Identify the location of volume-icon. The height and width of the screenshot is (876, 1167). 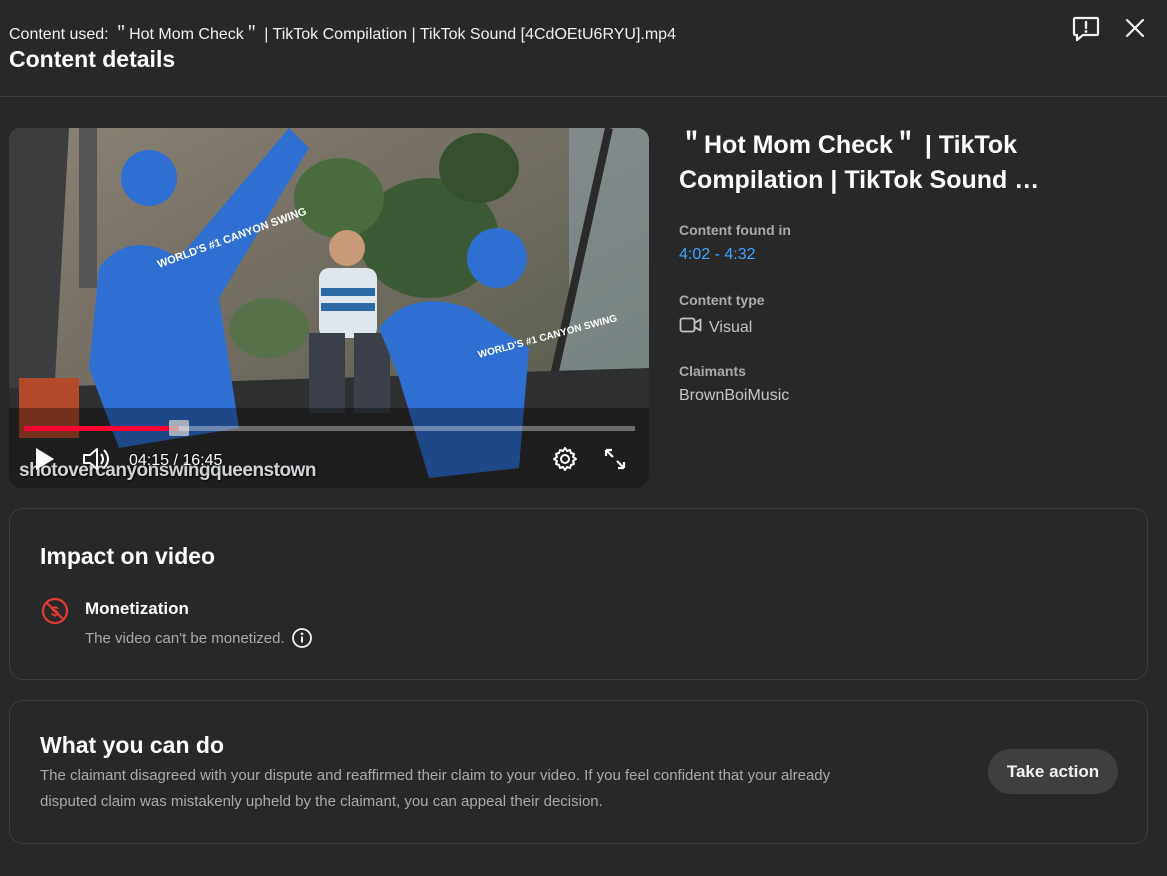
(96, 461).